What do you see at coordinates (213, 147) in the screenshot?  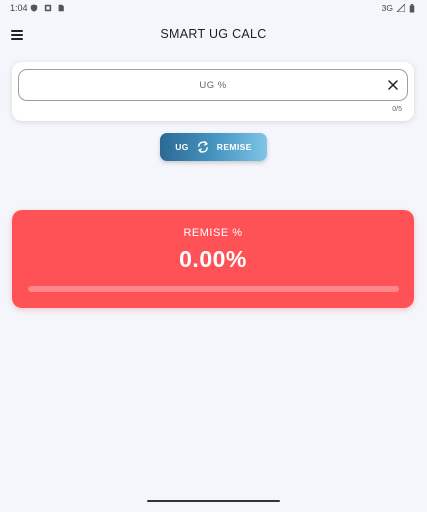 I see `ug-remise-toggle-button: UG REMISE` at bounding box center [213, 147].